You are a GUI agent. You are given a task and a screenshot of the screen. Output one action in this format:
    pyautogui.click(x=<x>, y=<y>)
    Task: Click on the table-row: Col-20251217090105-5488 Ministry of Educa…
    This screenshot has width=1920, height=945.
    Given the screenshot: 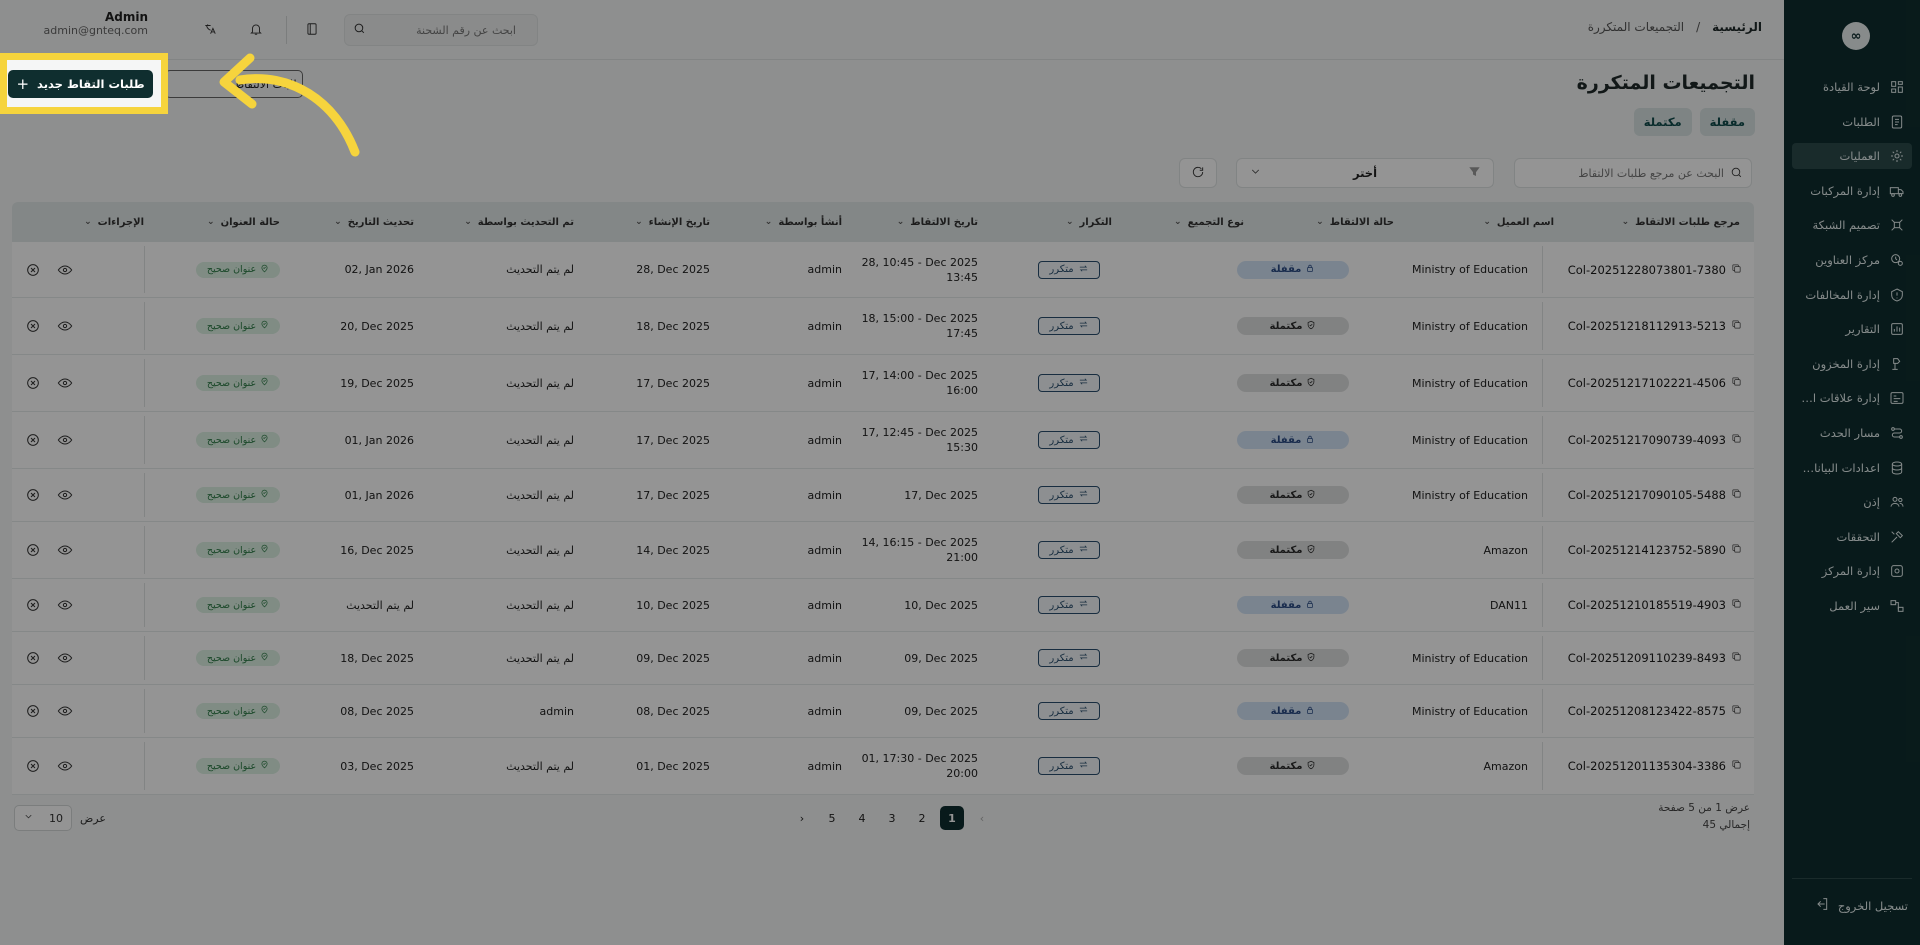 What is the action you would take?
    pyautogui.click(x=883, y=495)
    